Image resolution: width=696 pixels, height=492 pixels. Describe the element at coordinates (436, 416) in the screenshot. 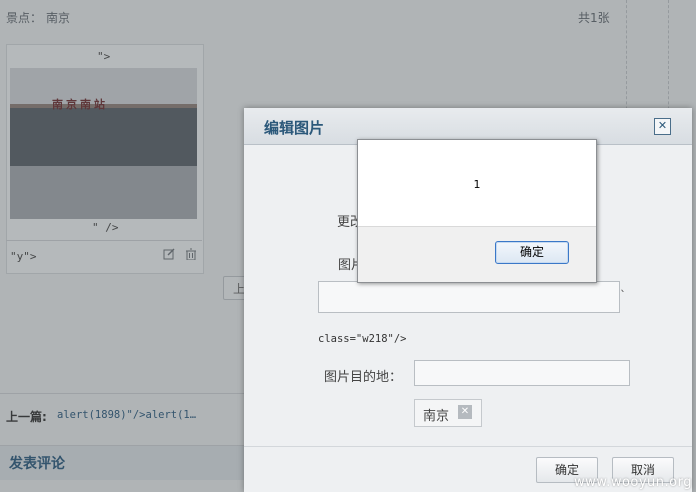

I see `destination-tag-label: 南京` at that location.